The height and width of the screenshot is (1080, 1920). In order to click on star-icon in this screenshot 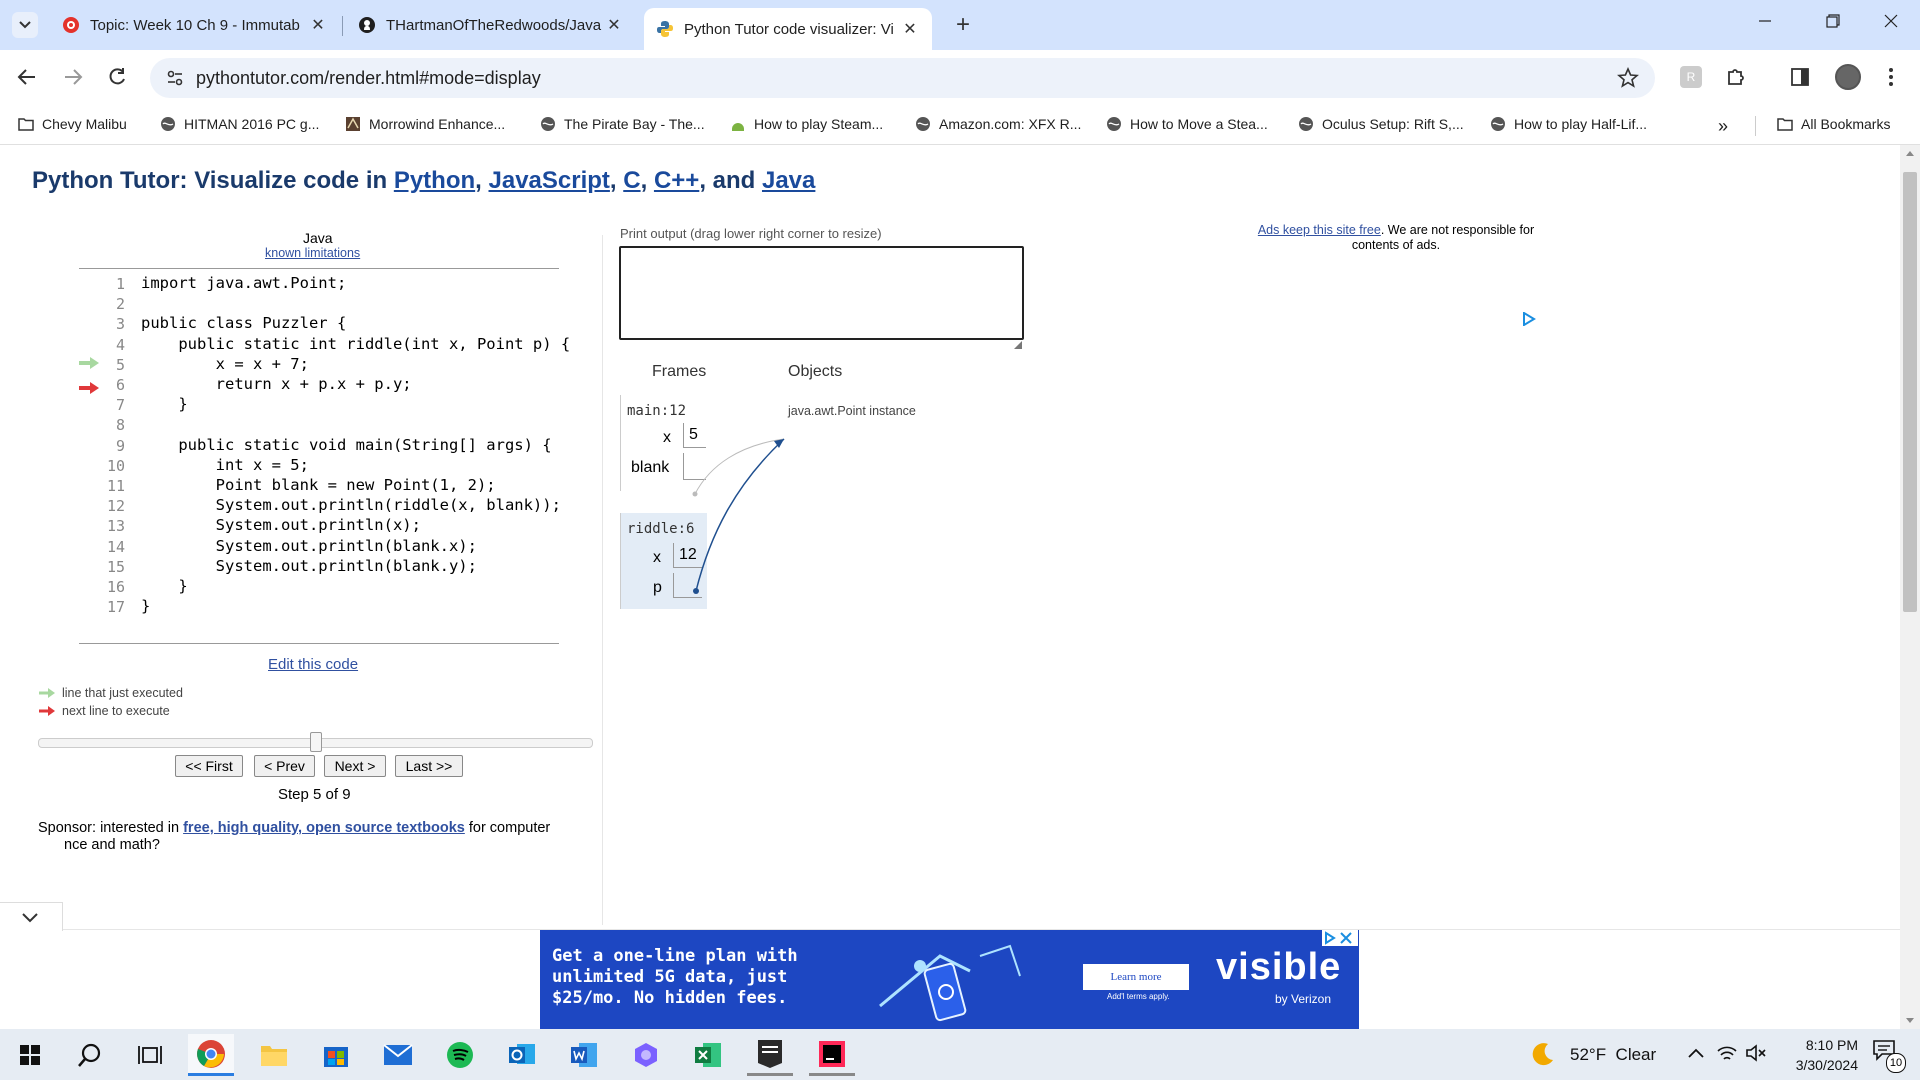, I will do `click(1628, 78)`.